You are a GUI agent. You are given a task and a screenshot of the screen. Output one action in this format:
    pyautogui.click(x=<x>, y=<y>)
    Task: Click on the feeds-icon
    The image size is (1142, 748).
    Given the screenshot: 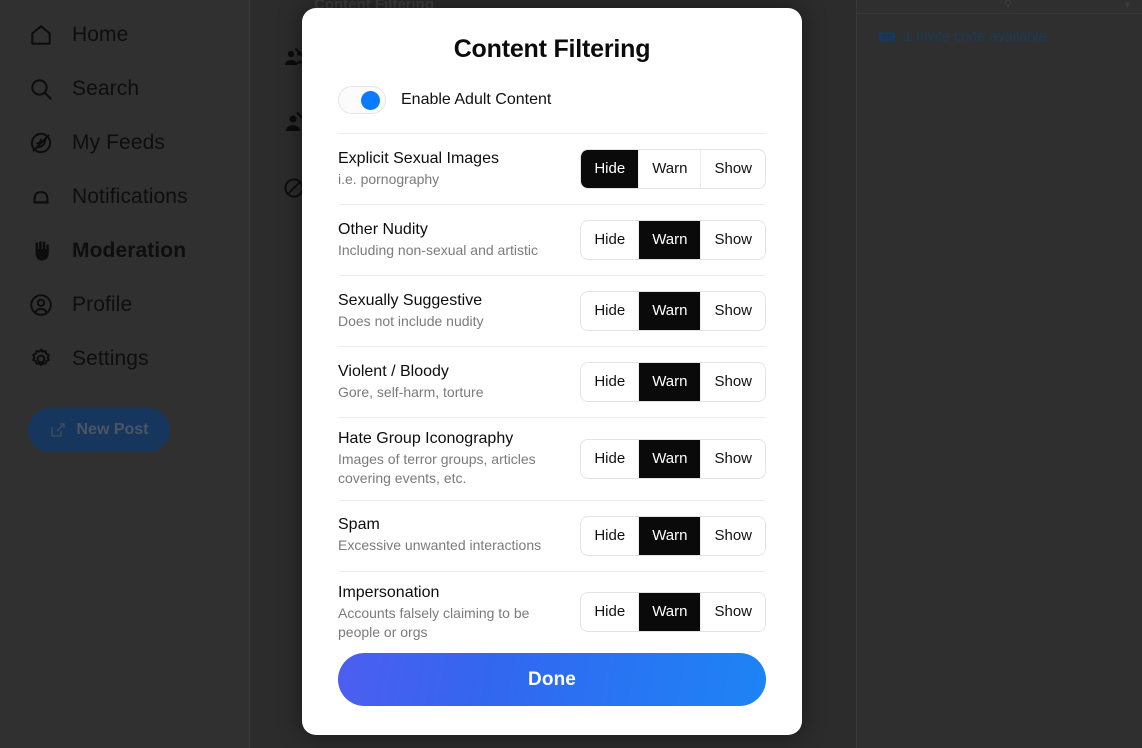 What is the action you would take?
    pyautogui.click(x=41, y=143)
    